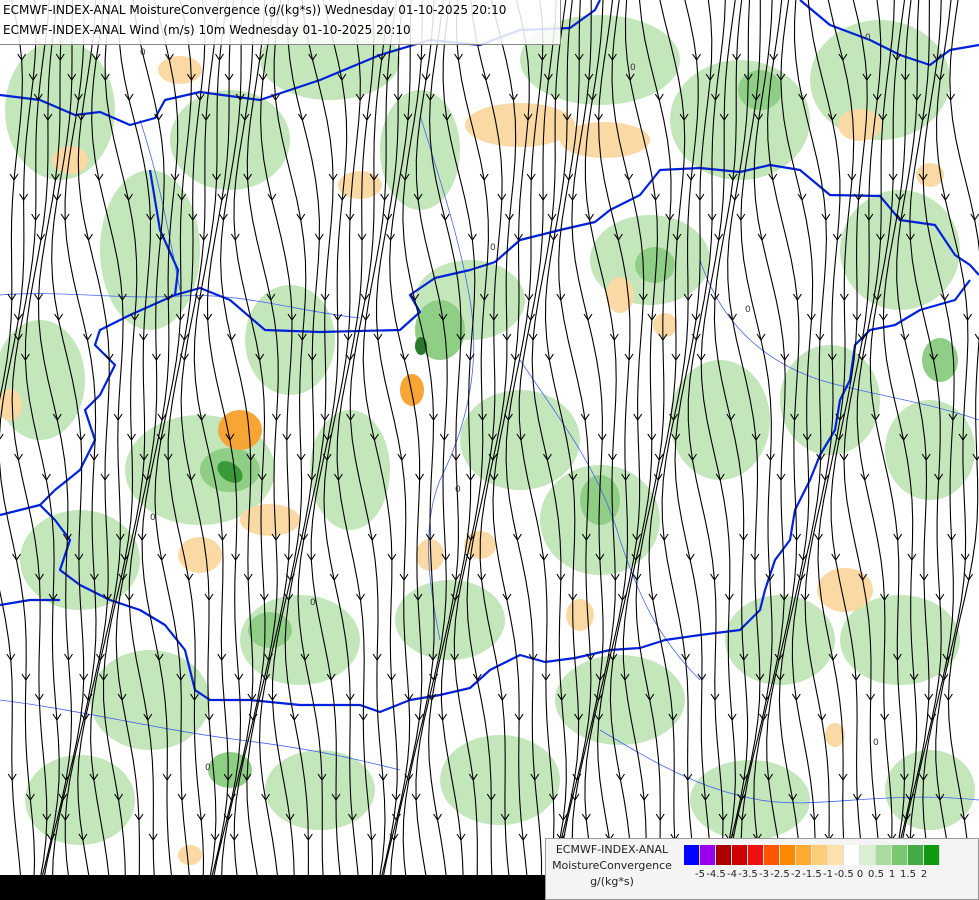  I want to click on legend-tick-label: 1, so click(892, 874).